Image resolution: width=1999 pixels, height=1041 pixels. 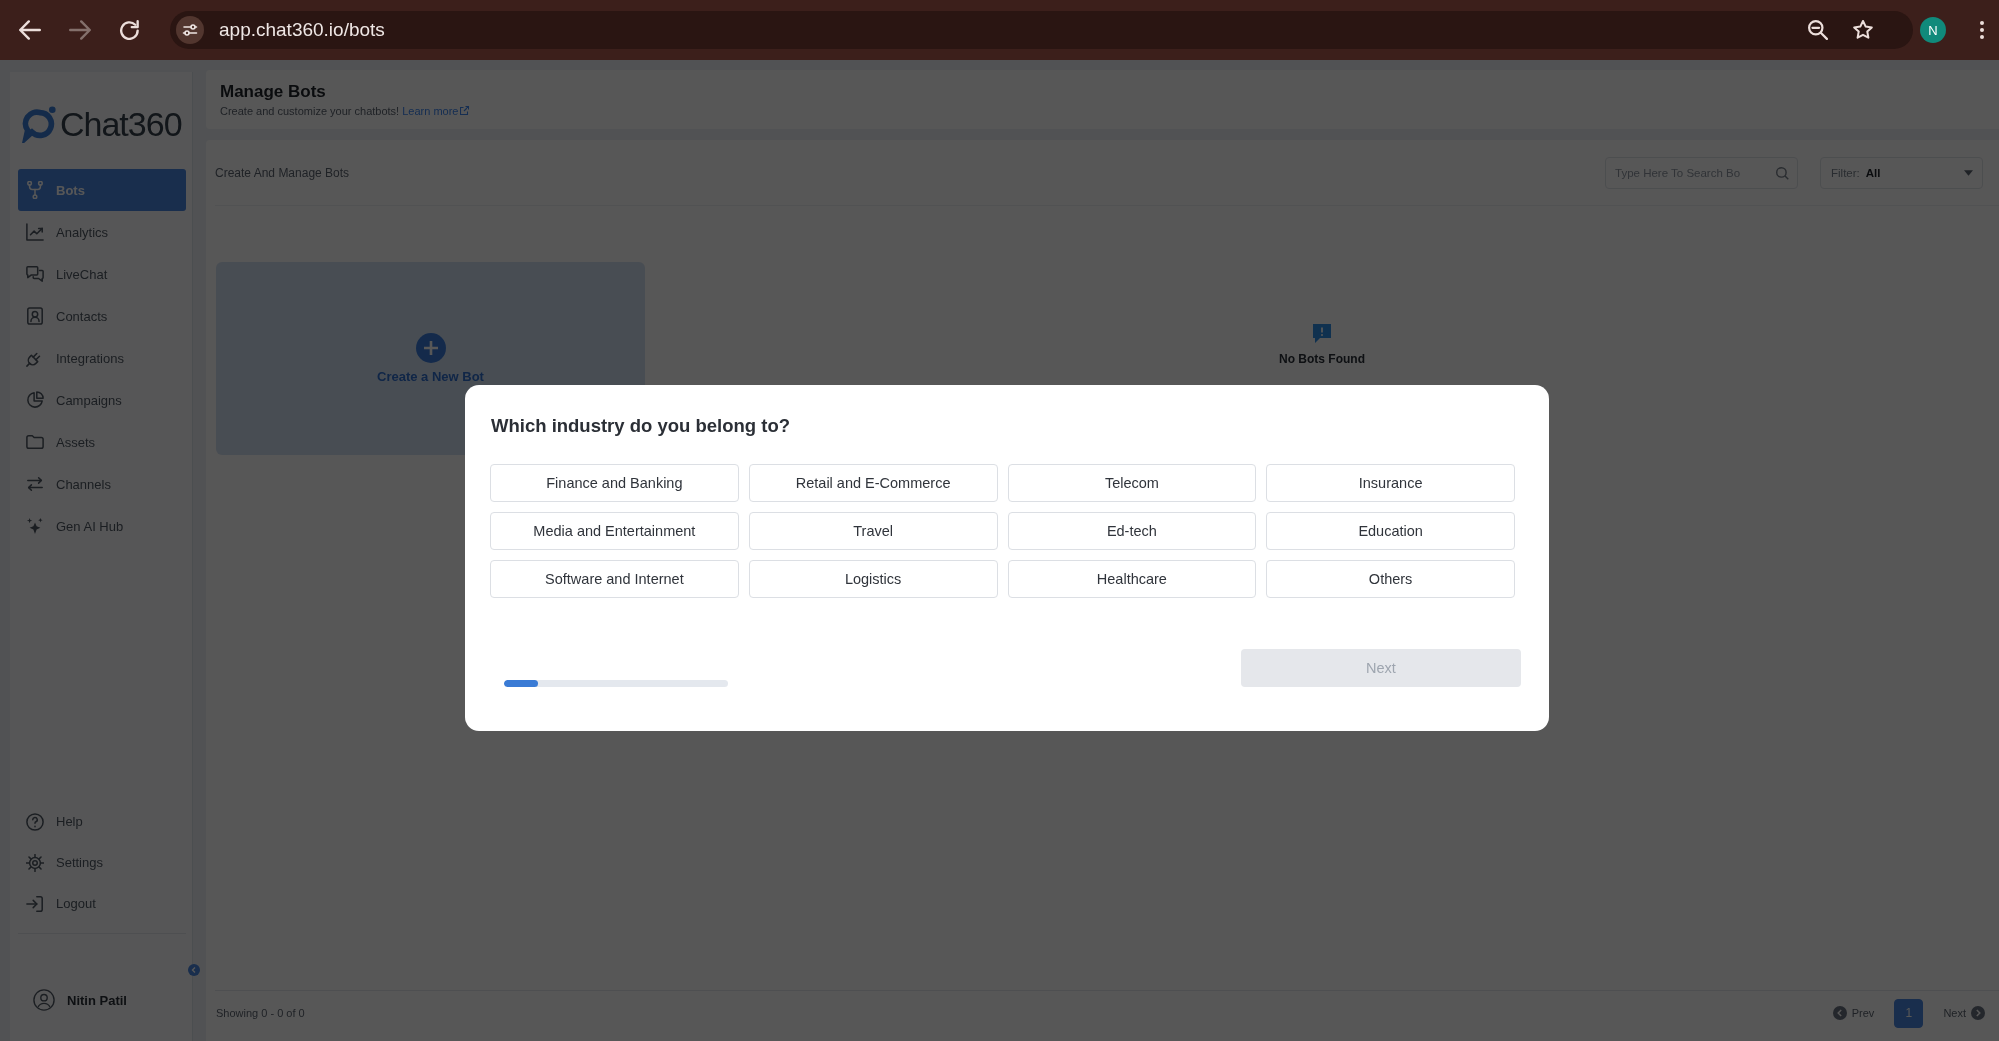 I want to click on industry-option: Logistics, so click(x=873, y=579).